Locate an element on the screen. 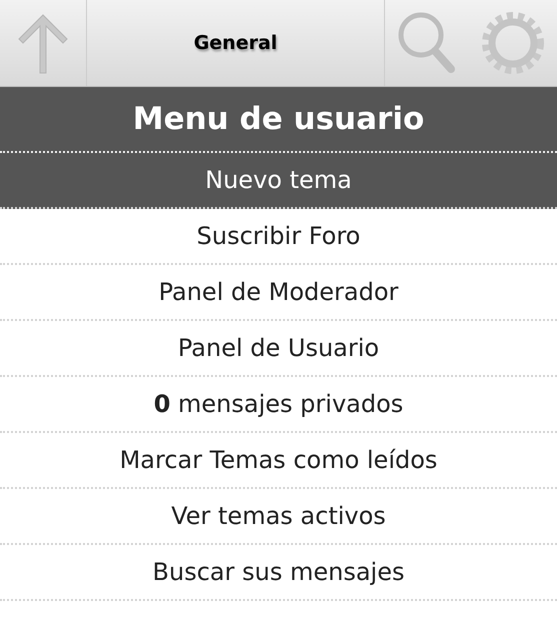  toolbar-title: General is located at coordinates (236, 43).